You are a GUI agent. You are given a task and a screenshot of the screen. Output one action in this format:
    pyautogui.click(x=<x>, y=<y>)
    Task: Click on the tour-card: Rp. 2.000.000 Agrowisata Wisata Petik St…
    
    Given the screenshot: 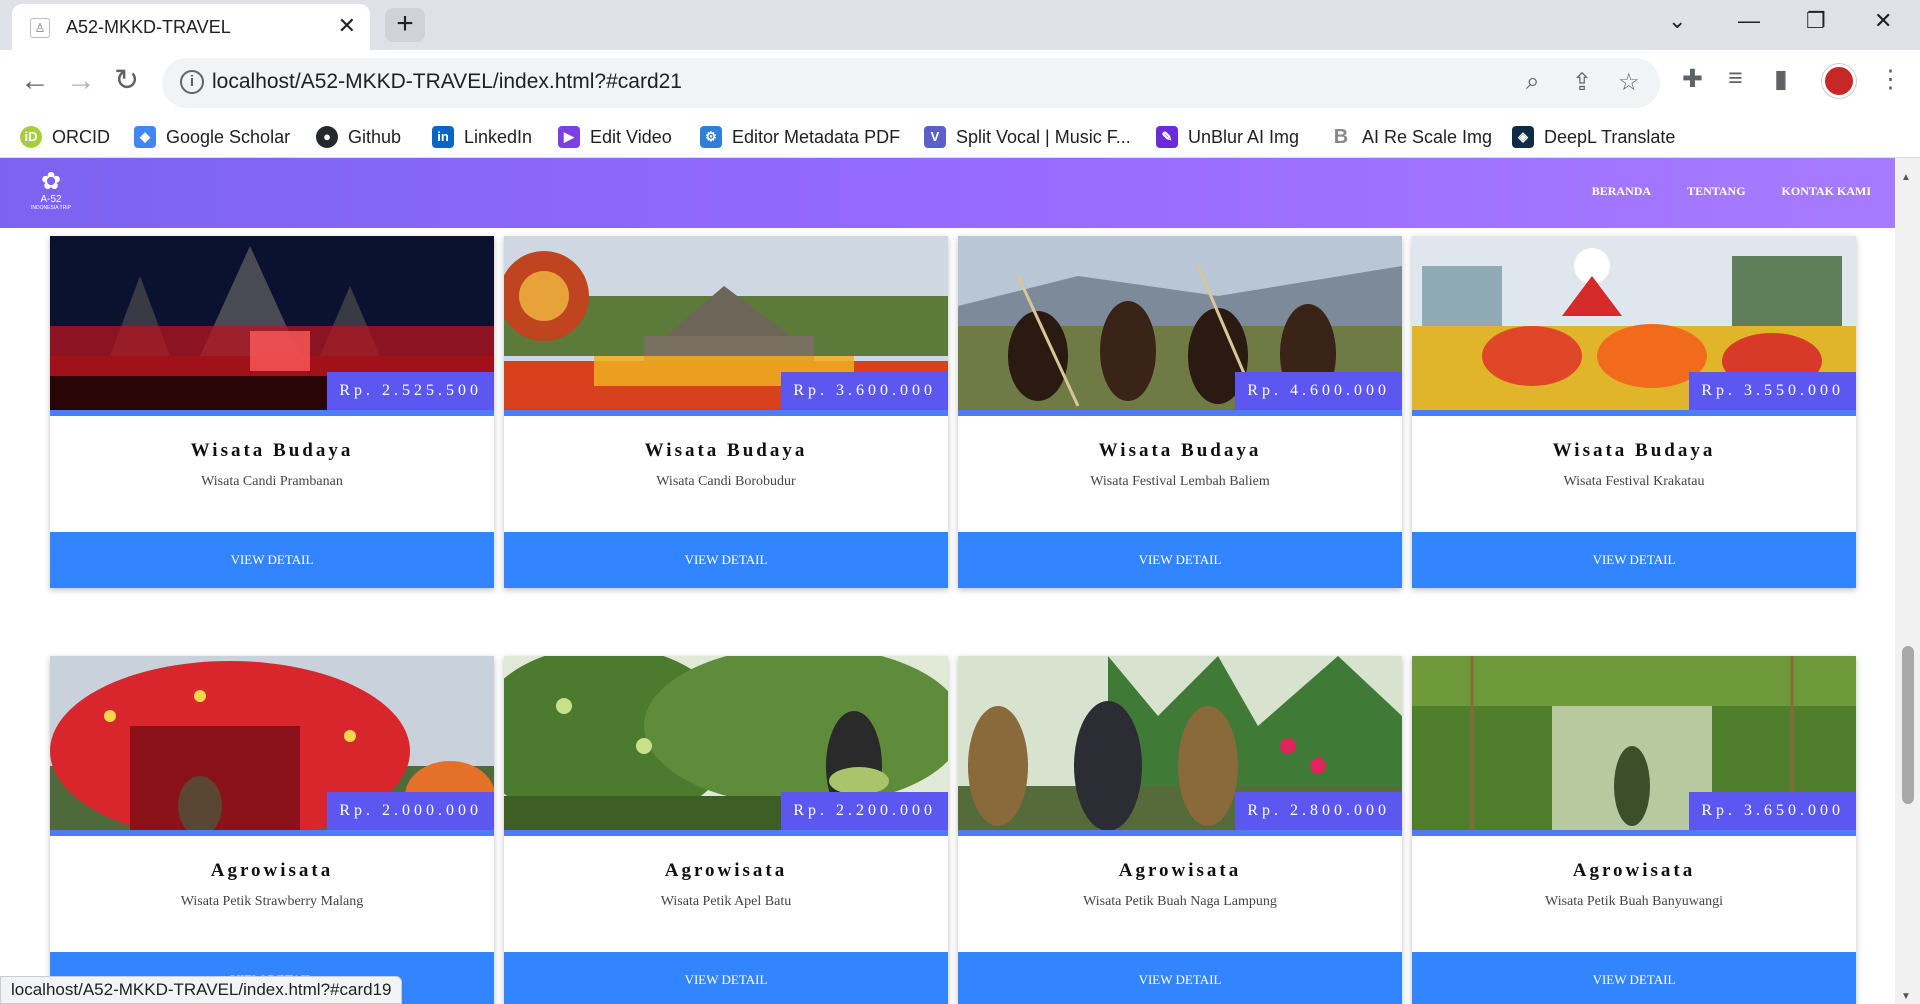 What is the action you would take?
    pyautogui.click(x=272, y=830)
    